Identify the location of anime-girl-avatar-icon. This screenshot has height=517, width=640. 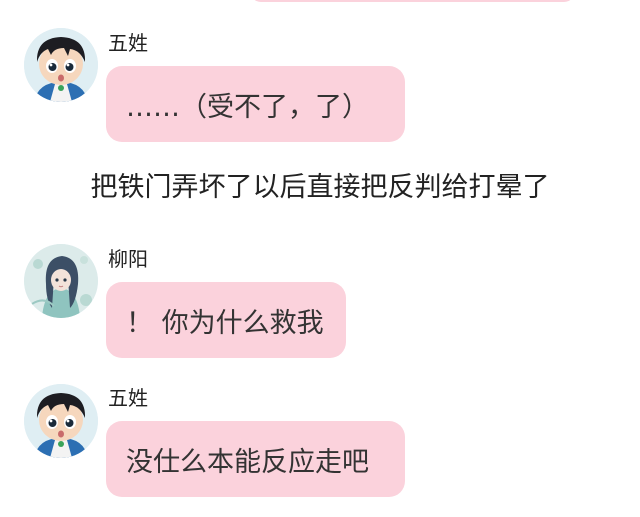
(61, 281).